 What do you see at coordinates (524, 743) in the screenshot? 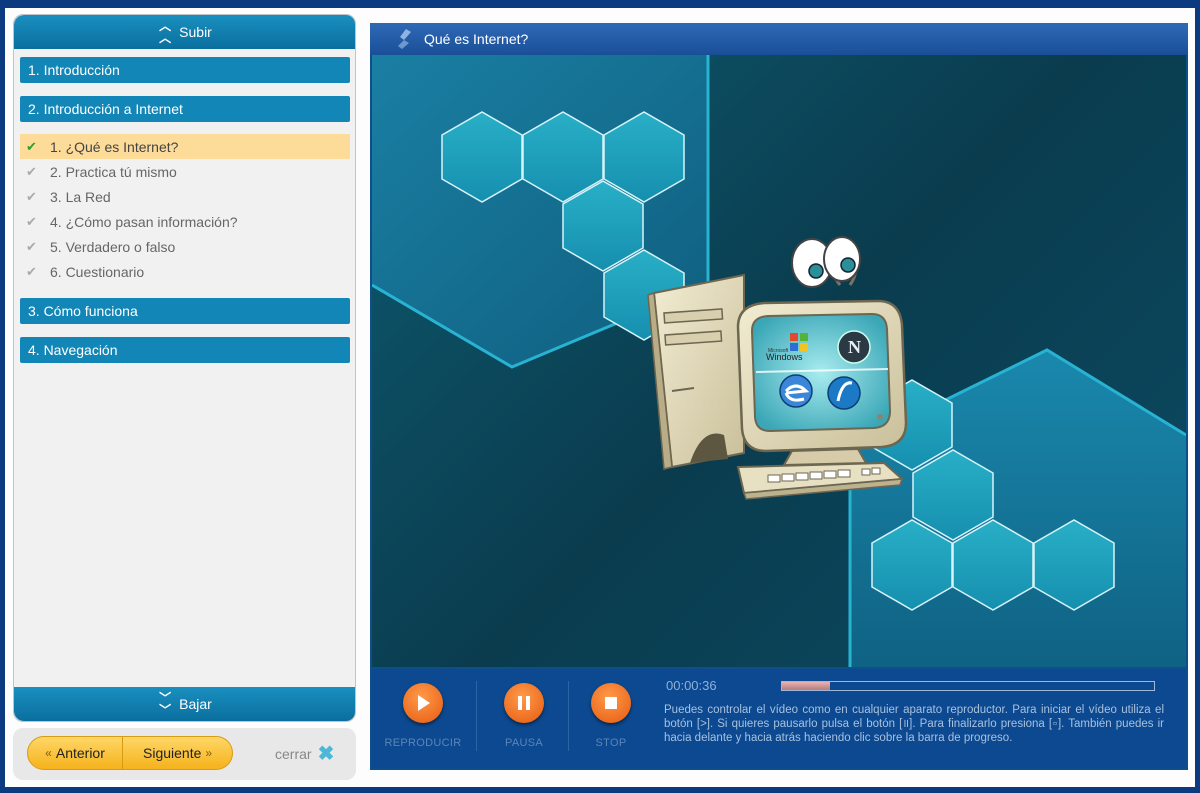
I see `pause-label: PAUSA` at bounding box center [524, 743].